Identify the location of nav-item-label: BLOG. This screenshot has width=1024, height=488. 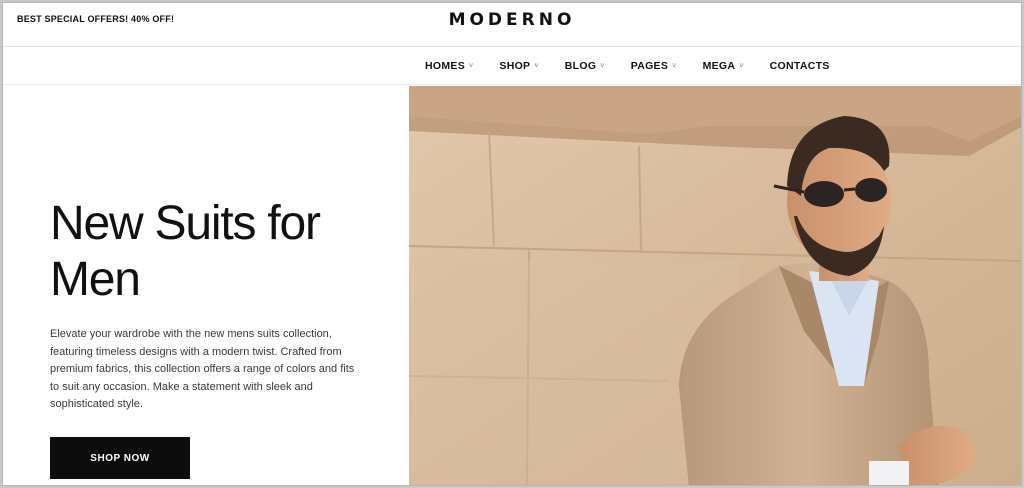
(580, 66).